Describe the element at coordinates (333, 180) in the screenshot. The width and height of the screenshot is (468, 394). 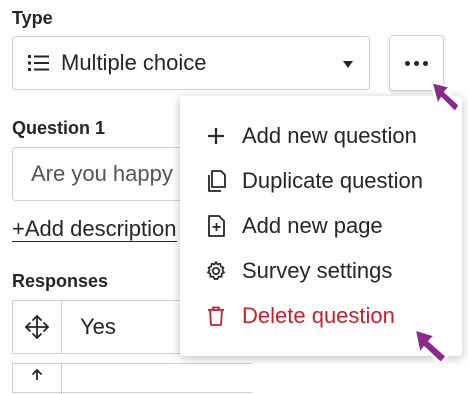
I see `menu-item-label: Duplicate question` at that location.